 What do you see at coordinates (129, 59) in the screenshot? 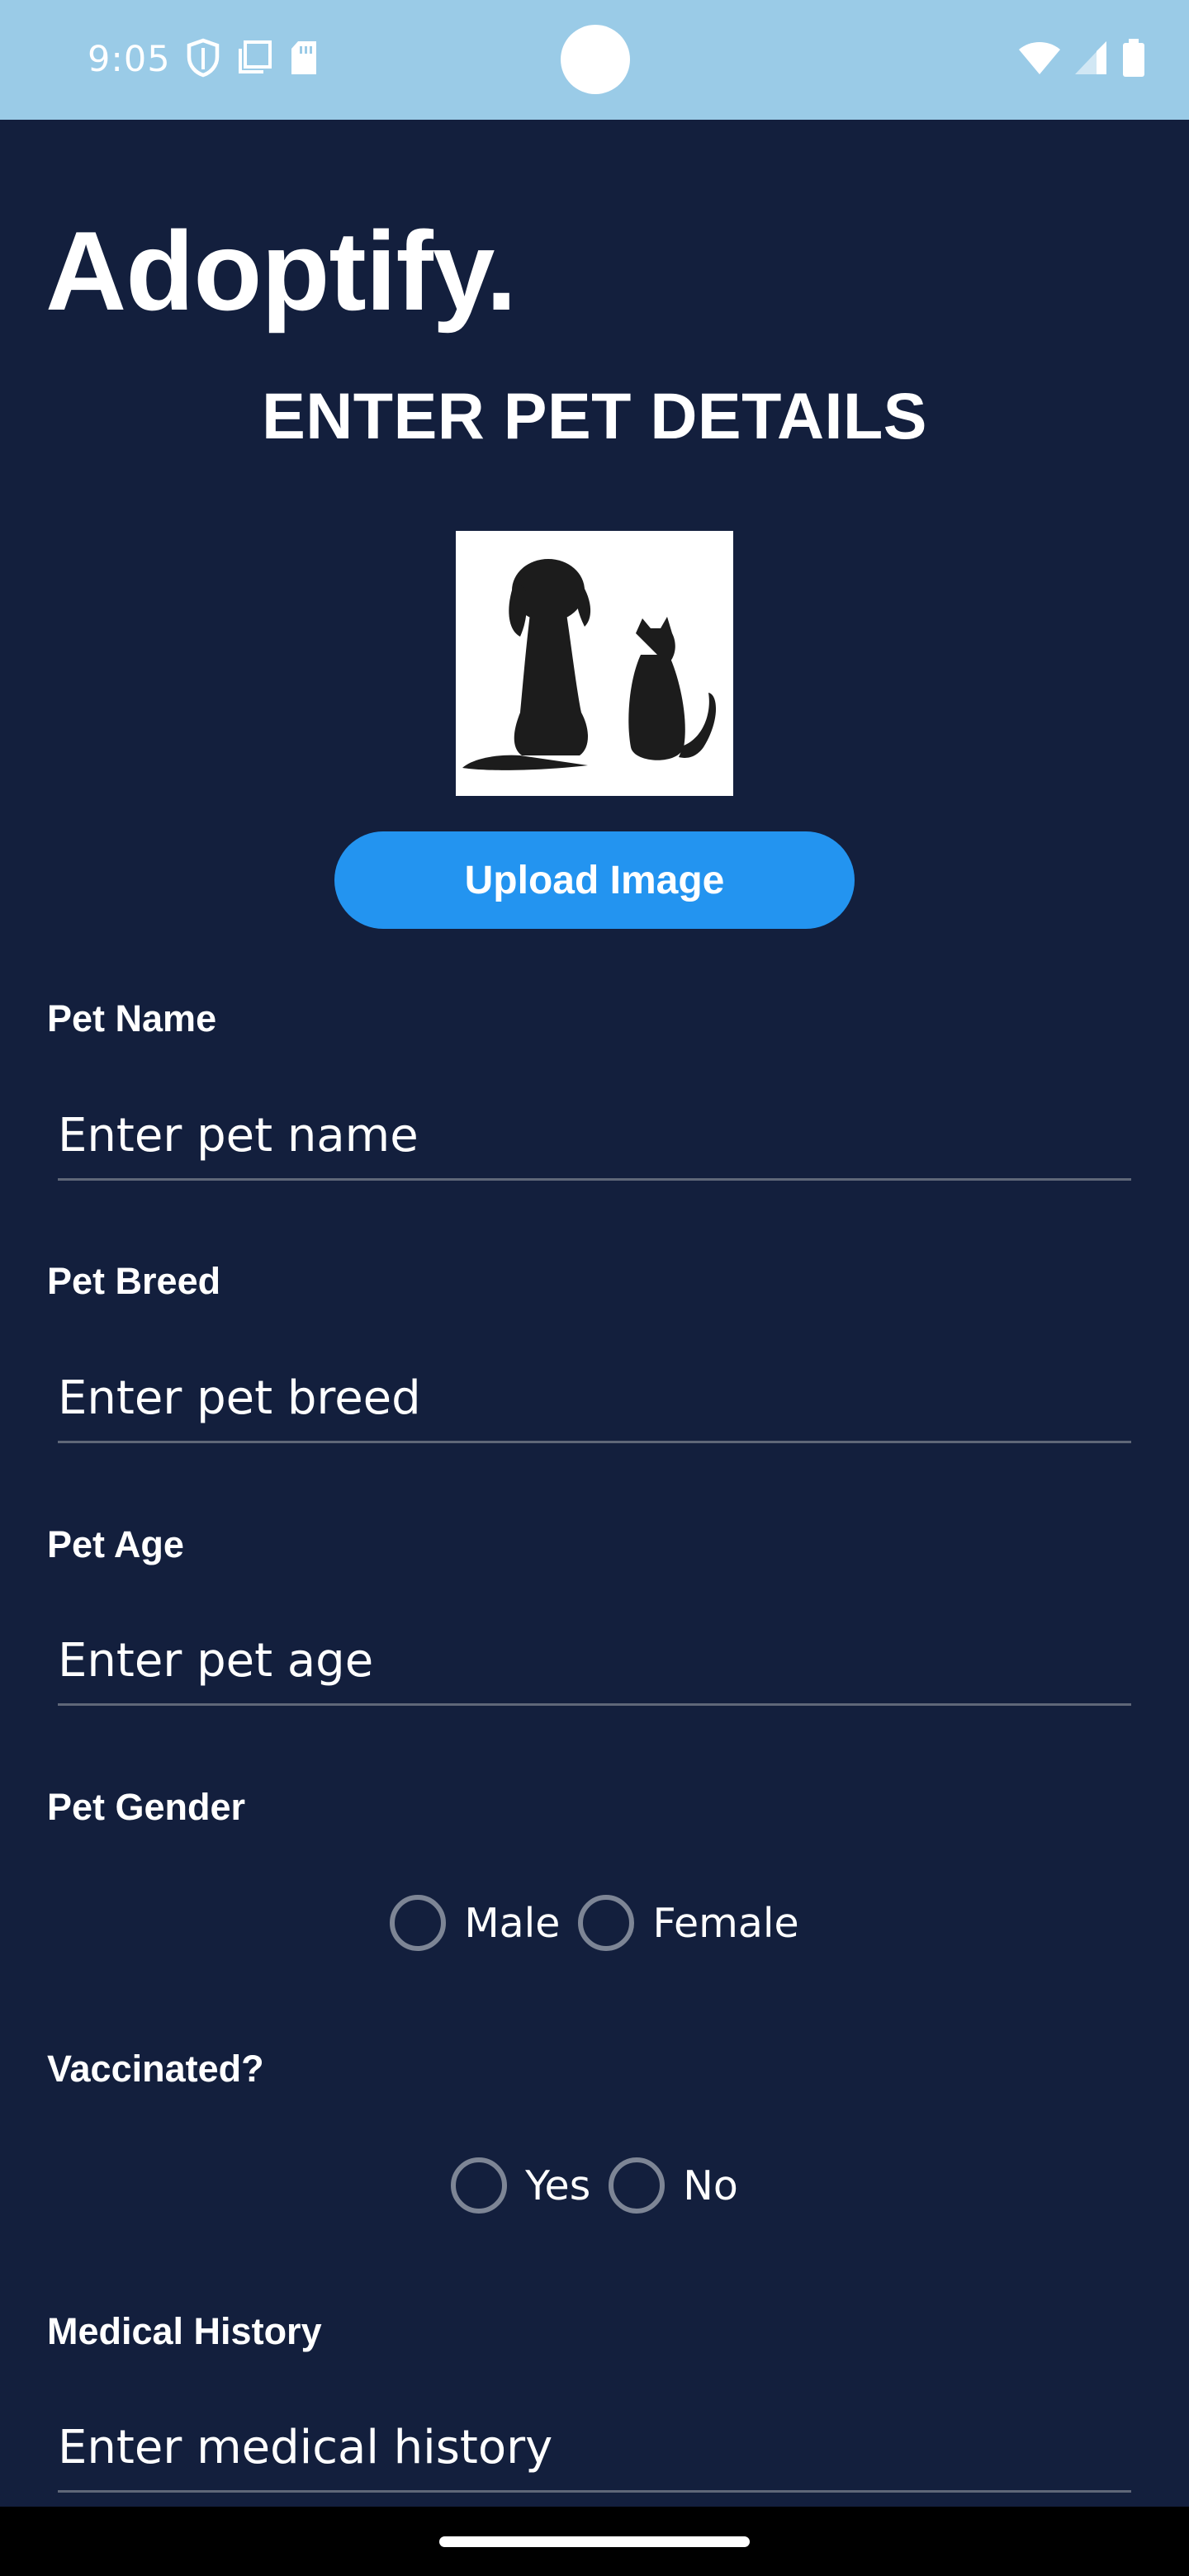
I see `status-time: 9:05` at bounding box center [129, 59].